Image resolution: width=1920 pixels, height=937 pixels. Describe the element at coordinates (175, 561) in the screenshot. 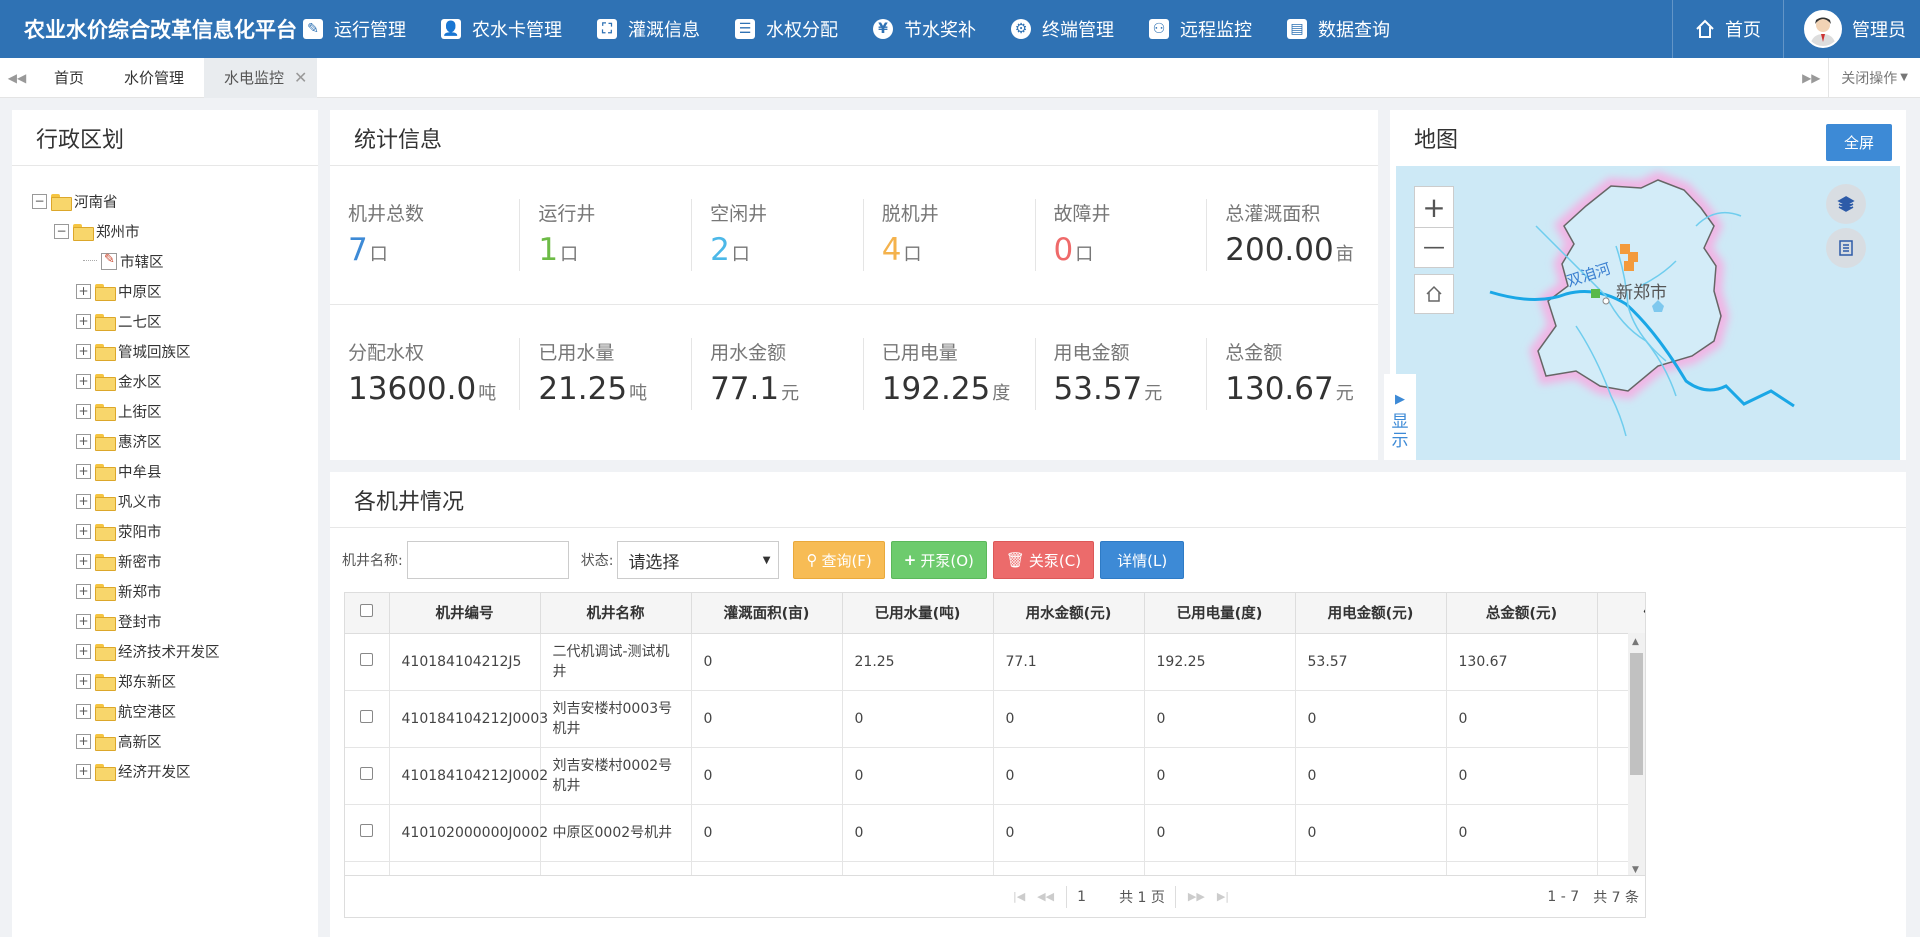

I see `tree-node-district: + 新密市` at that location.